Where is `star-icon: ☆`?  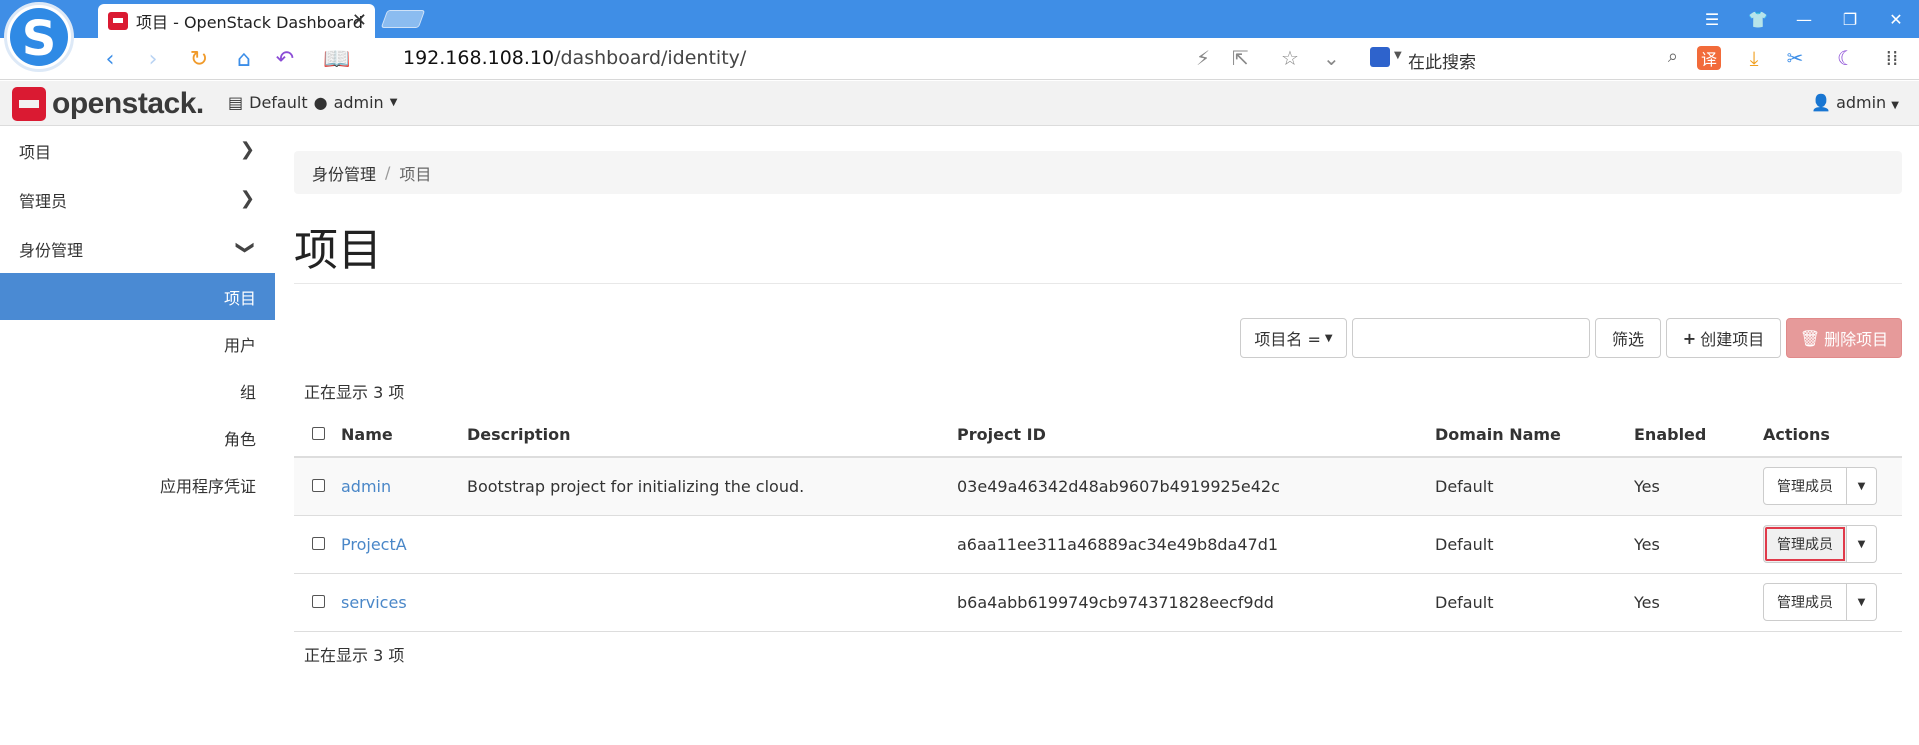 star-icon: ☆ is located at coordinates (1290, 58).